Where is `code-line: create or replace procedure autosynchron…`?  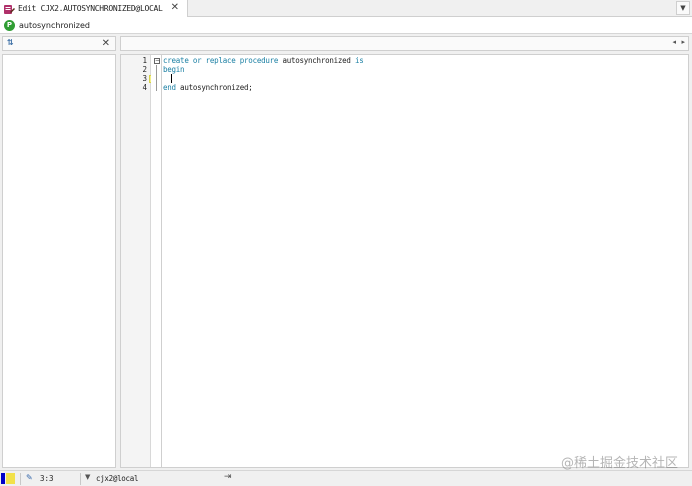
code-line: create or replace procedure autosynchron… is located at coordinates (263, 60).